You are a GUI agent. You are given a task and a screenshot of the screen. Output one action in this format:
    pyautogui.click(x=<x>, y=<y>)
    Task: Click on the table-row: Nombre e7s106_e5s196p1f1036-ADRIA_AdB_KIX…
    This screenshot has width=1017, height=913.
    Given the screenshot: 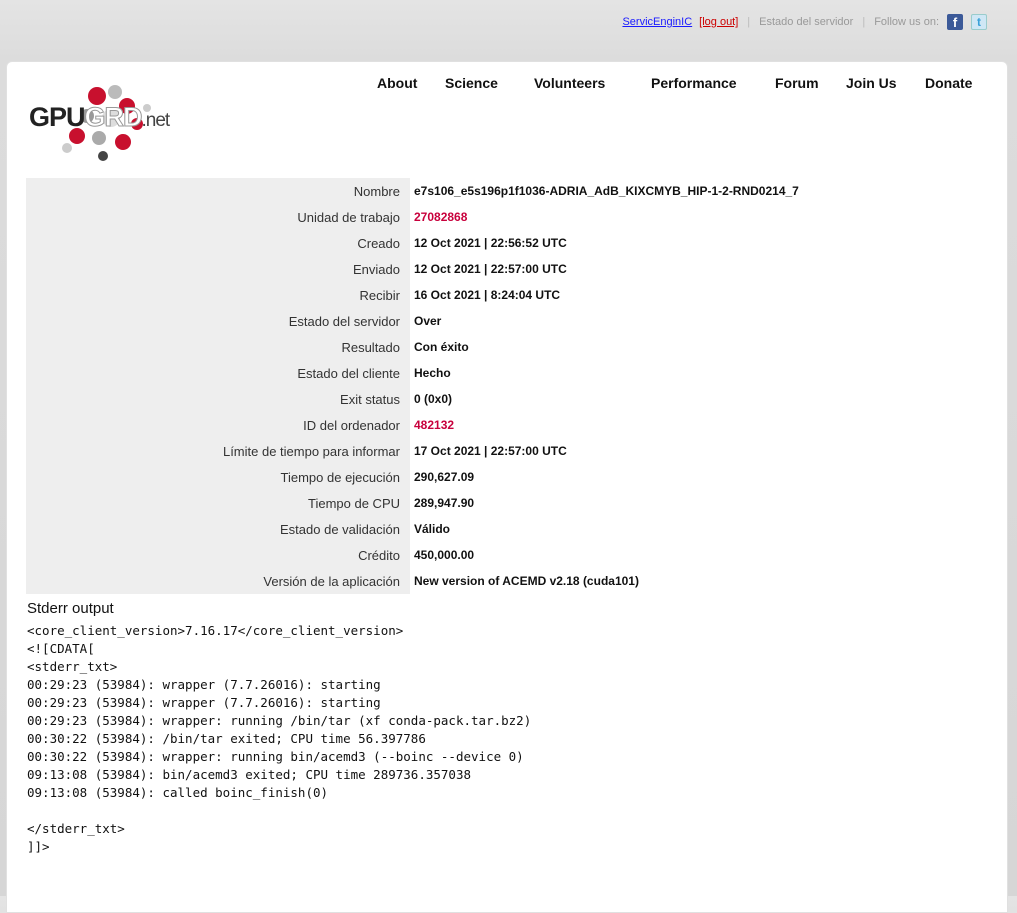 What is the action you would take?
    pyautogui.click(x=412, y=191)
    